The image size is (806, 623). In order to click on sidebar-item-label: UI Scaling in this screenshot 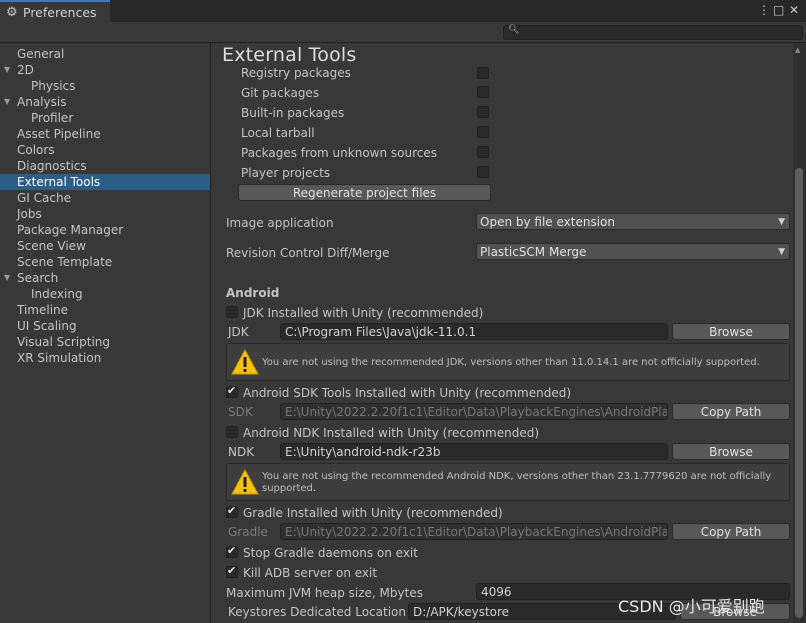, I will do `click(47, 326)`.